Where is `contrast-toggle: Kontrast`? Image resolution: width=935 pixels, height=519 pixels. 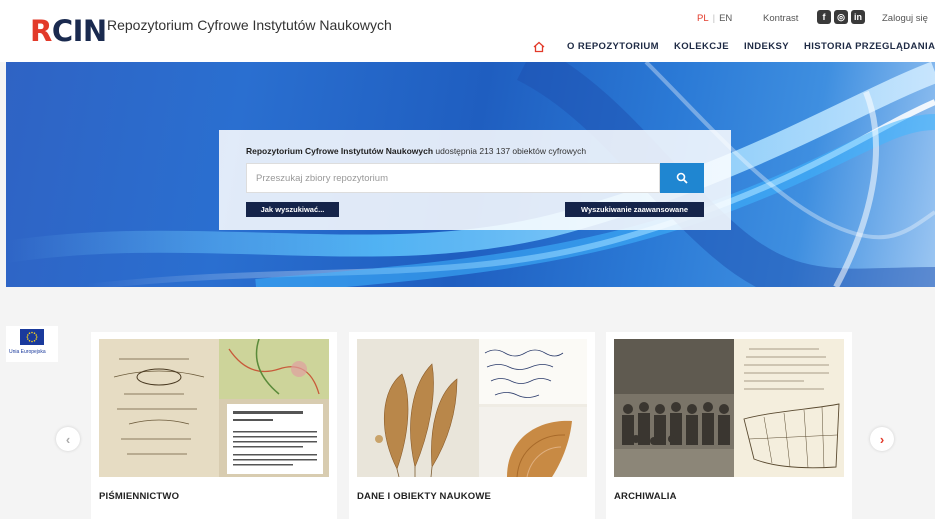 contrast-toggle: Kontrast is located at coordinates (780, 18).